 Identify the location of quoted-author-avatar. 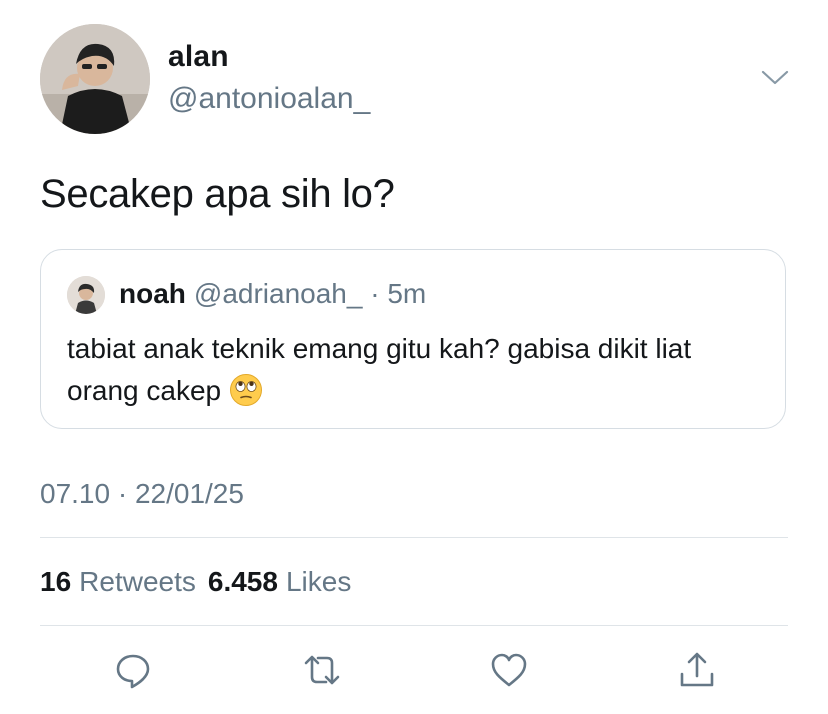
(86, 295).